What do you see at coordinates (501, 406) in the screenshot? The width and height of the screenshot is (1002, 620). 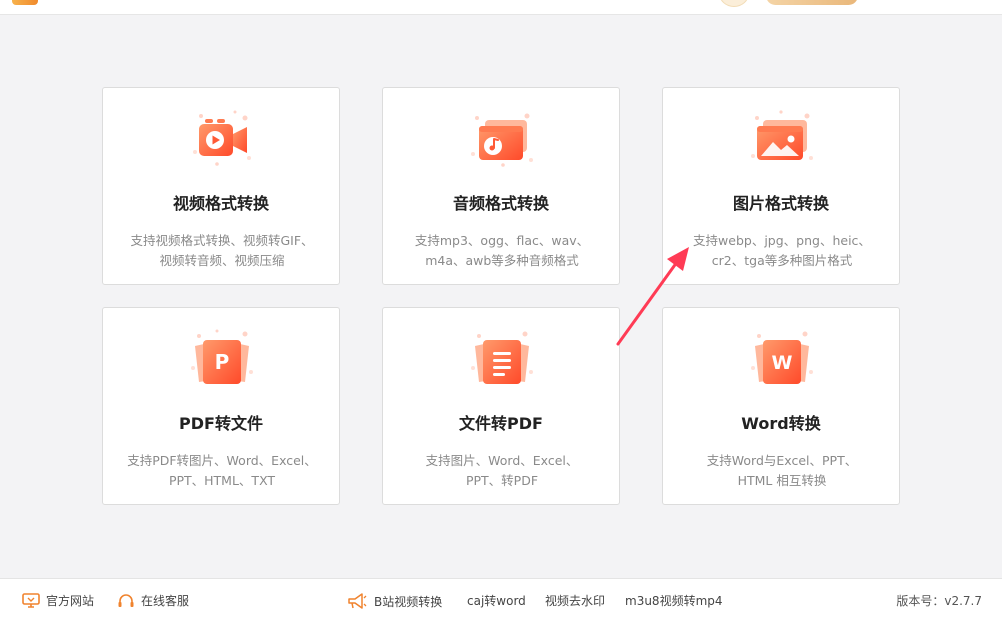 I see `card-file-to-pdf: 文件转PDF 支持图片、Word、Excel、 PPT、转PDF` at bounding box center [501, 406].